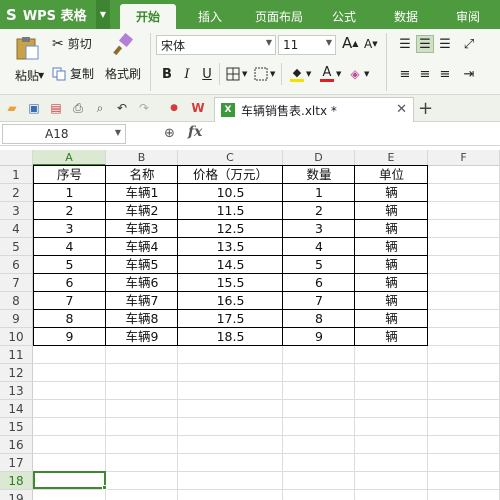 The width and height of the screenshot is (500, 500). Describe the element at coordinates (148, 16) in the screenshot. I see `tab-home: 开始` at that location.